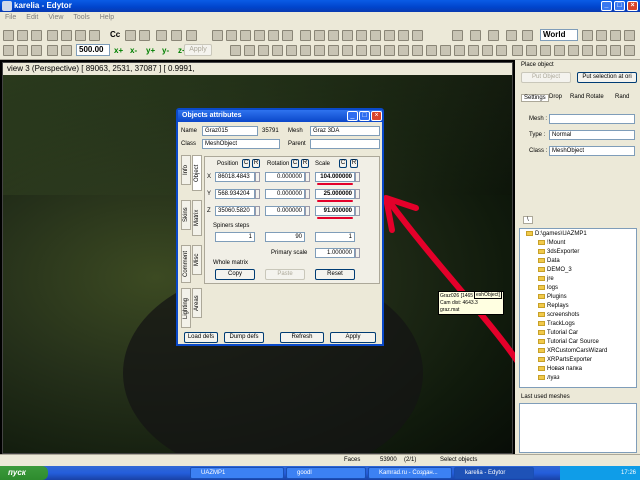 This screenshot has height=480, width=640. What do you see at coordinates (546, 279) in the screenshot?
I see `tree-item: jre` at bounding box center [546, 279].